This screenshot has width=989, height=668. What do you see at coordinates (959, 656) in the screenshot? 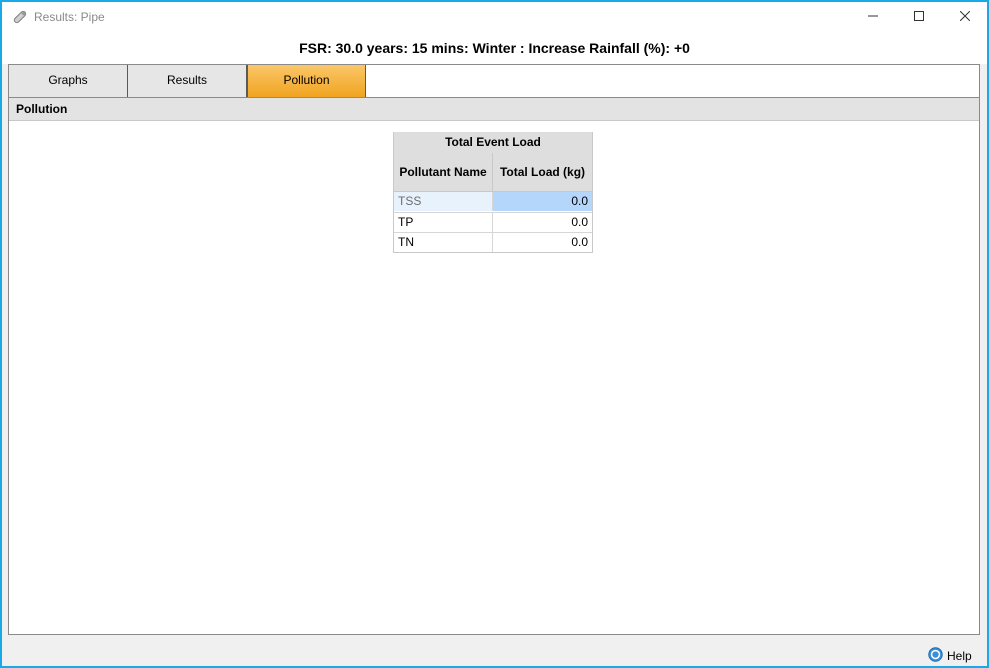
I see `help-label: Help` at bounding box center [959, 656].